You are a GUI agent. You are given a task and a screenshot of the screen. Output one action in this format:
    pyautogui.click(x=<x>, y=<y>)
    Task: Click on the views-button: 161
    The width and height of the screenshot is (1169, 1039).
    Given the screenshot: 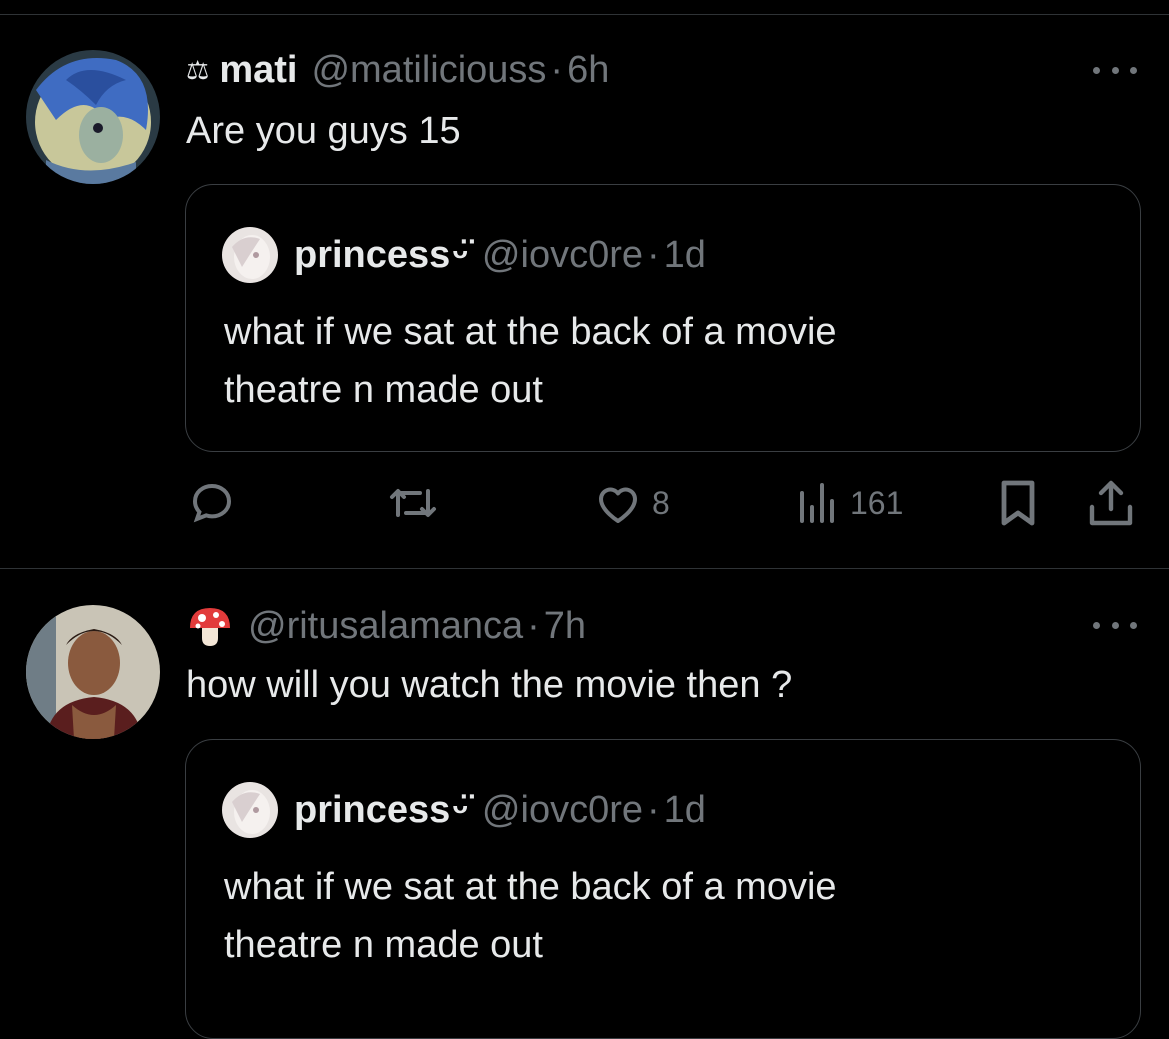 What is the action you would take?
    pyautogui.click(x=849, y=503)
    